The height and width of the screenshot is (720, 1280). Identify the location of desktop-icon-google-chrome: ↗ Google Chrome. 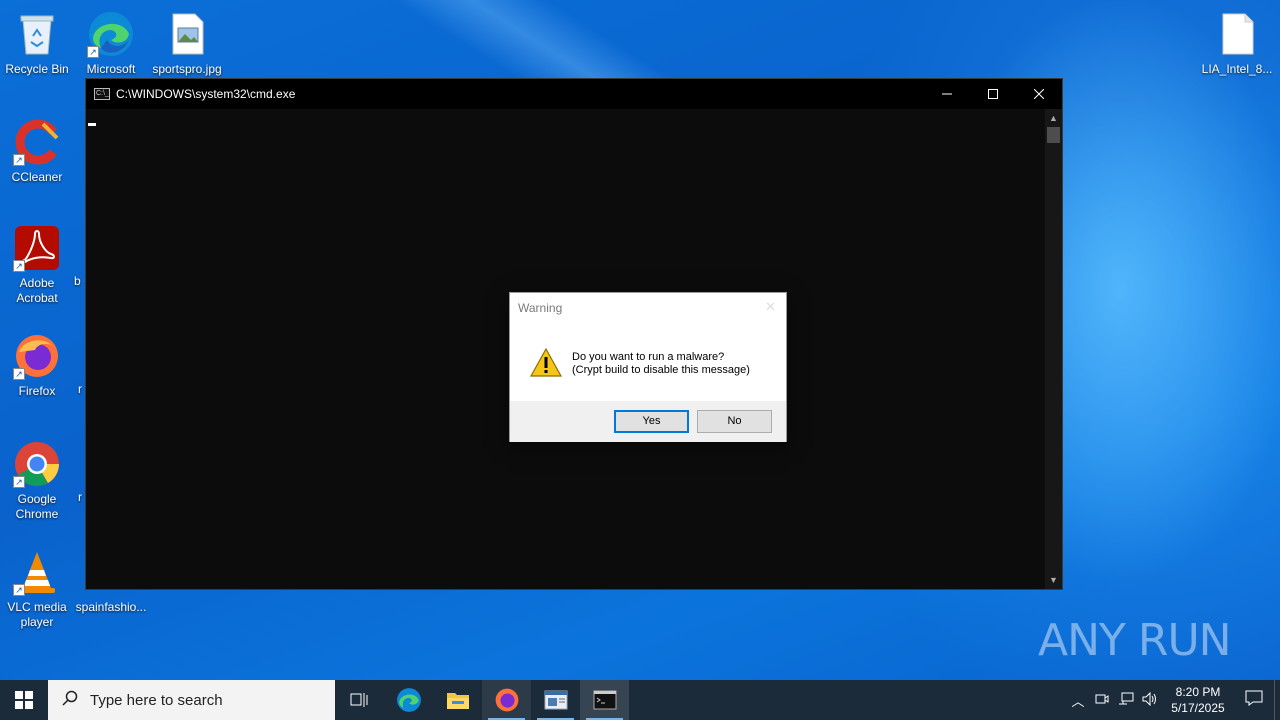
(37, 478).